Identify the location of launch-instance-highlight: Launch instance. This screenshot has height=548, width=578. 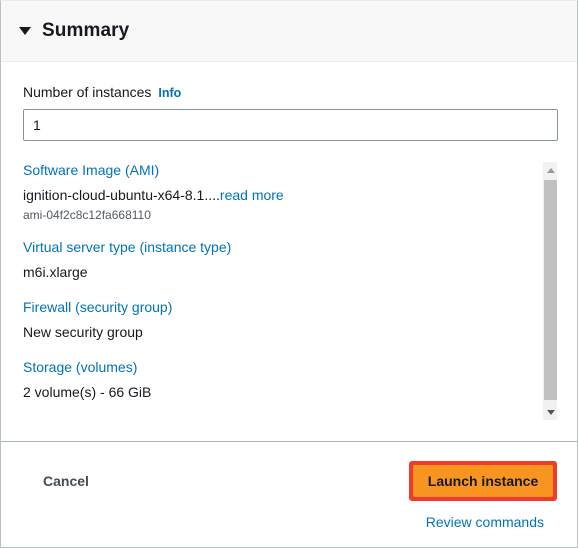
(483, 481).